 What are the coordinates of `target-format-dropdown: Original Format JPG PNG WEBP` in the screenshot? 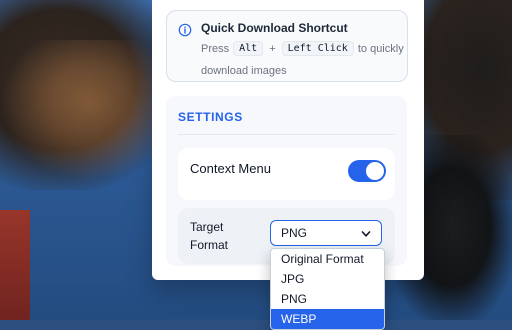 It's located at (327, 289).